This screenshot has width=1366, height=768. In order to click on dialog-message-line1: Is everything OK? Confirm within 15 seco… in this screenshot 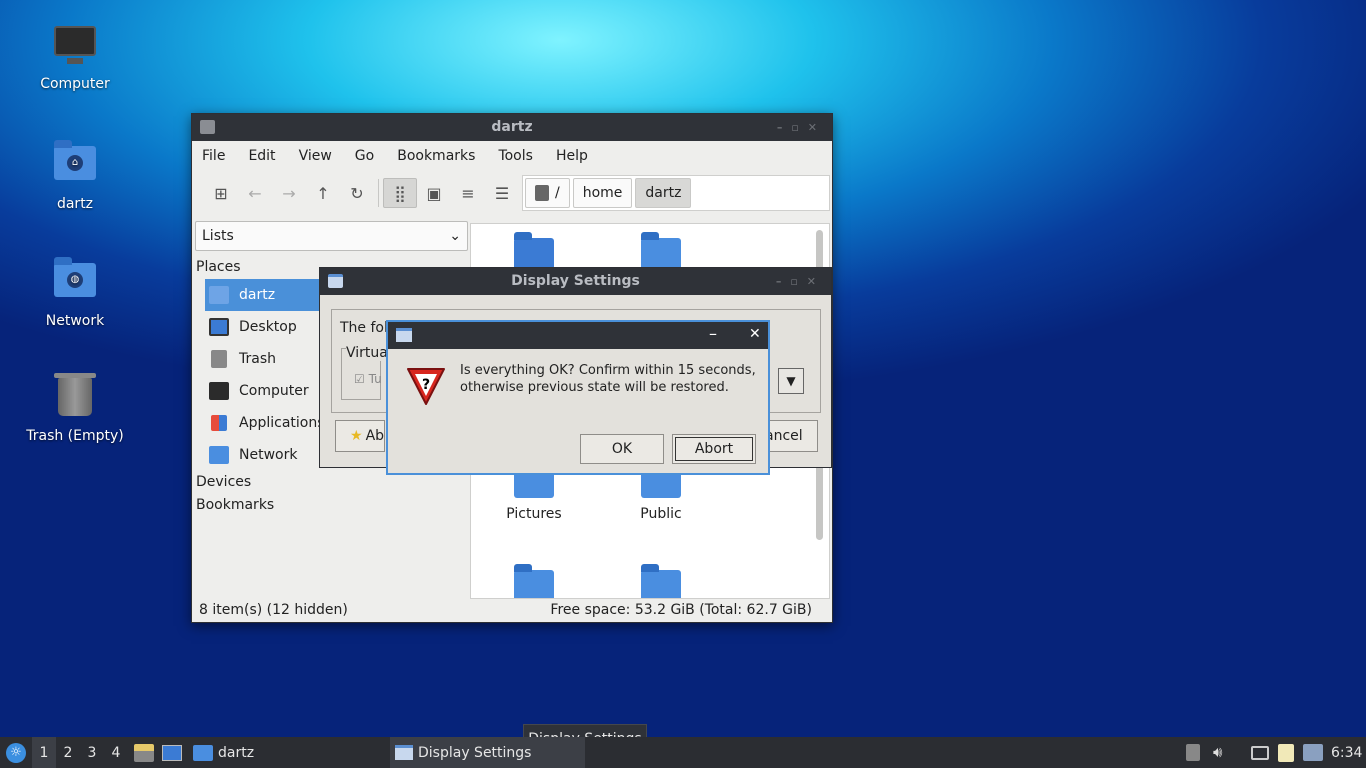, I will do `click(608, 370)`.